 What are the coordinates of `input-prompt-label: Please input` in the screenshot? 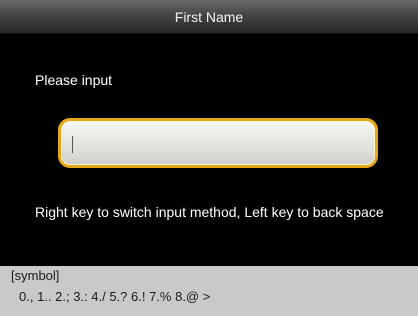 It's located at (74, 80).